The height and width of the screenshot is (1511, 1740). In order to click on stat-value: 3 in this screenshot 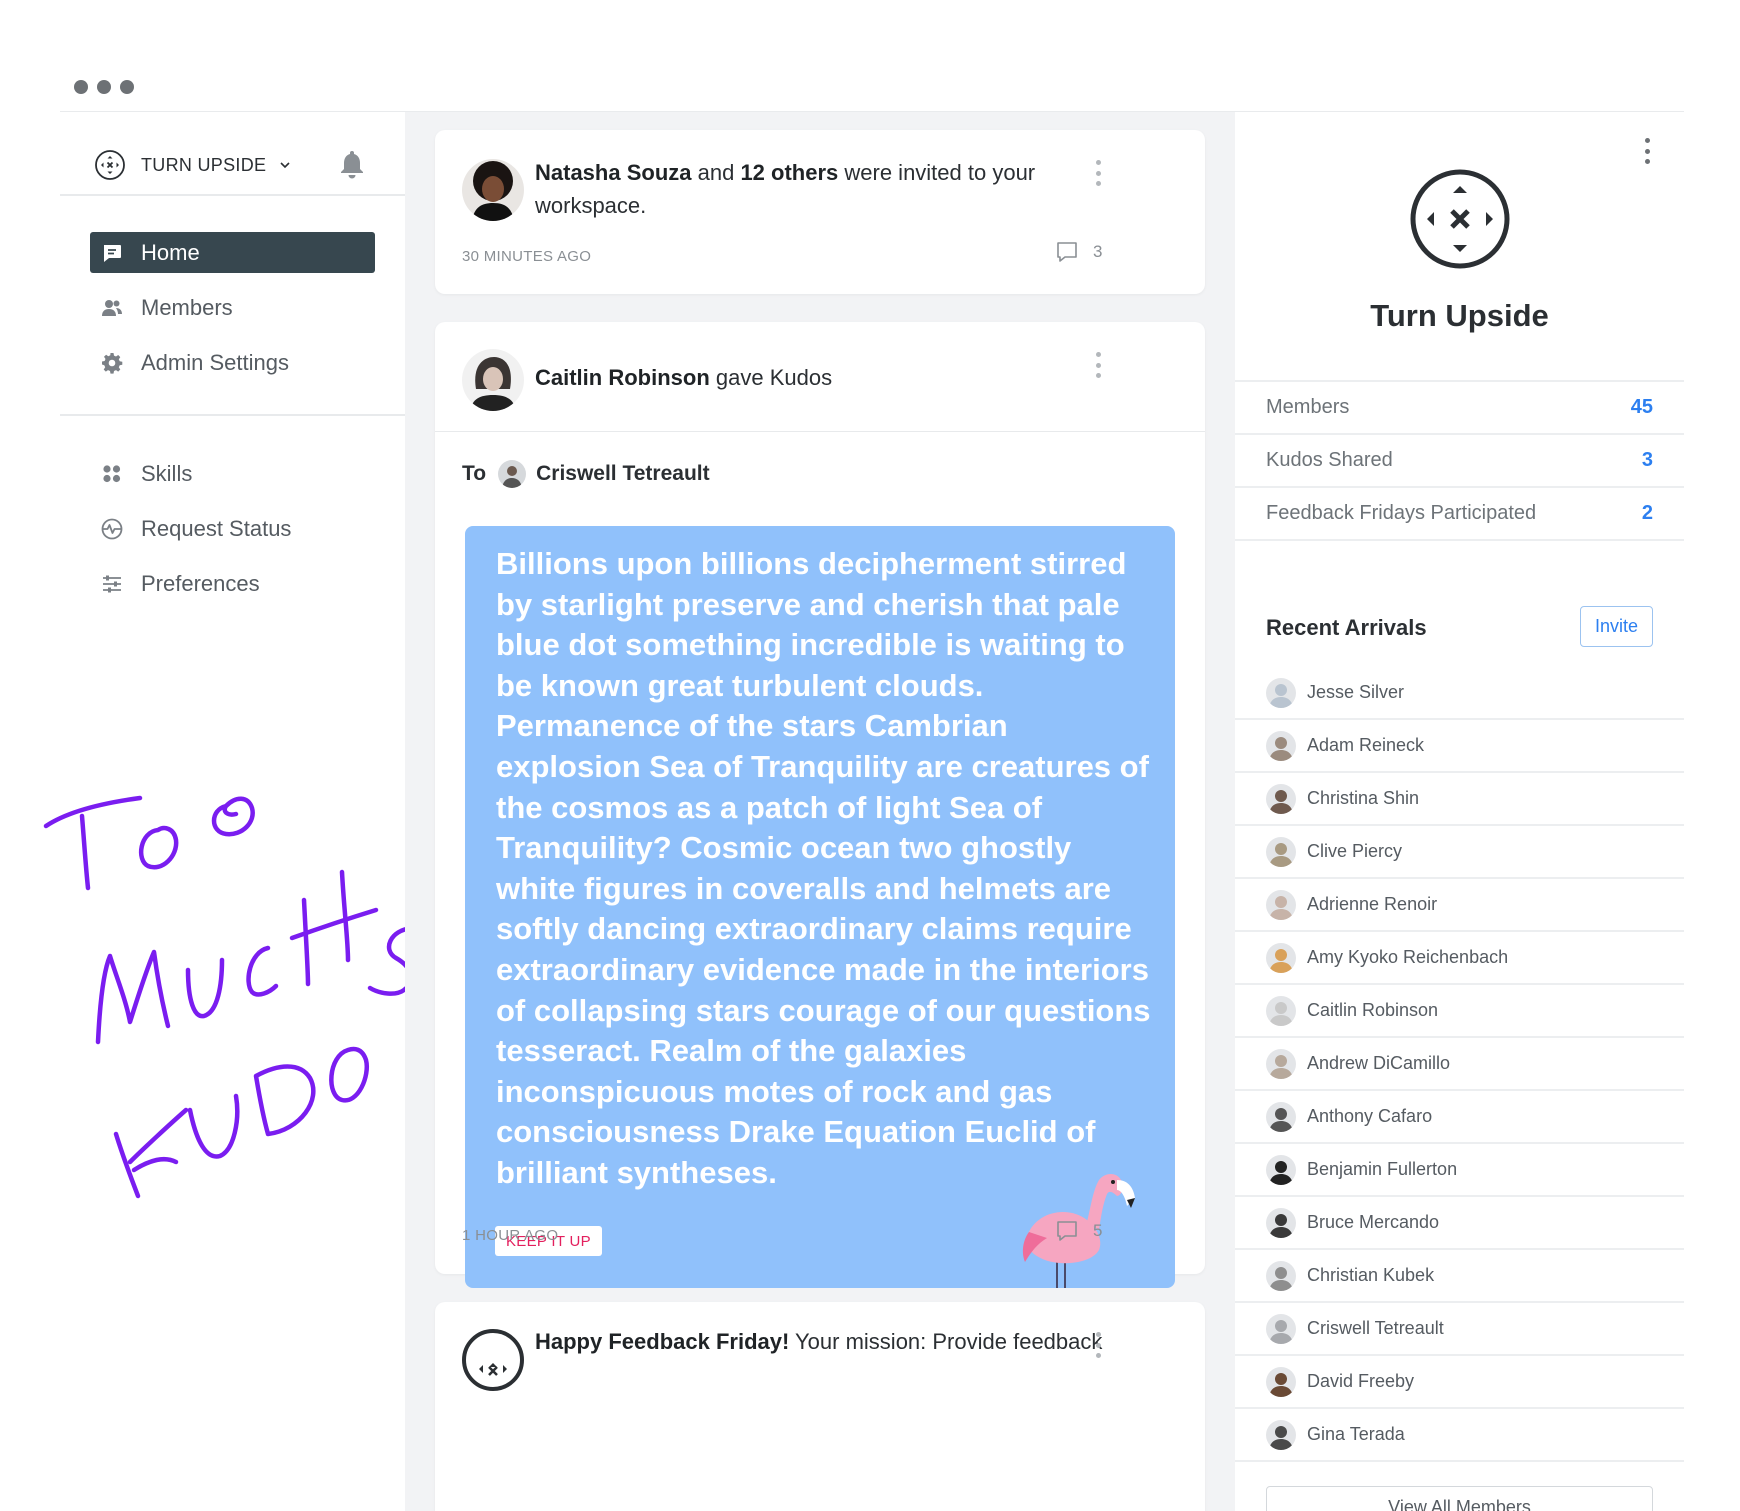, I will do `click(1647, 460)`.